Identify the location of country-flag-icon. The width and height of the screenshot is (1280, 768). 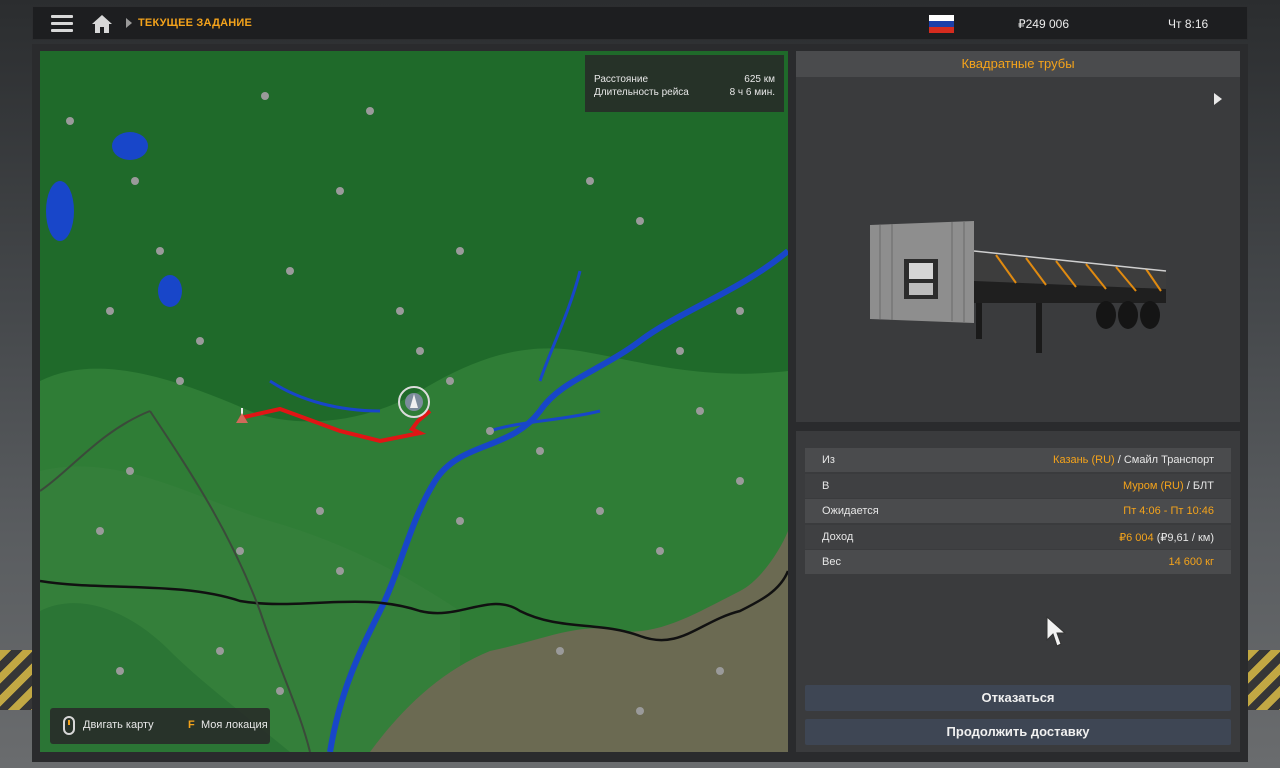
(941, 24).